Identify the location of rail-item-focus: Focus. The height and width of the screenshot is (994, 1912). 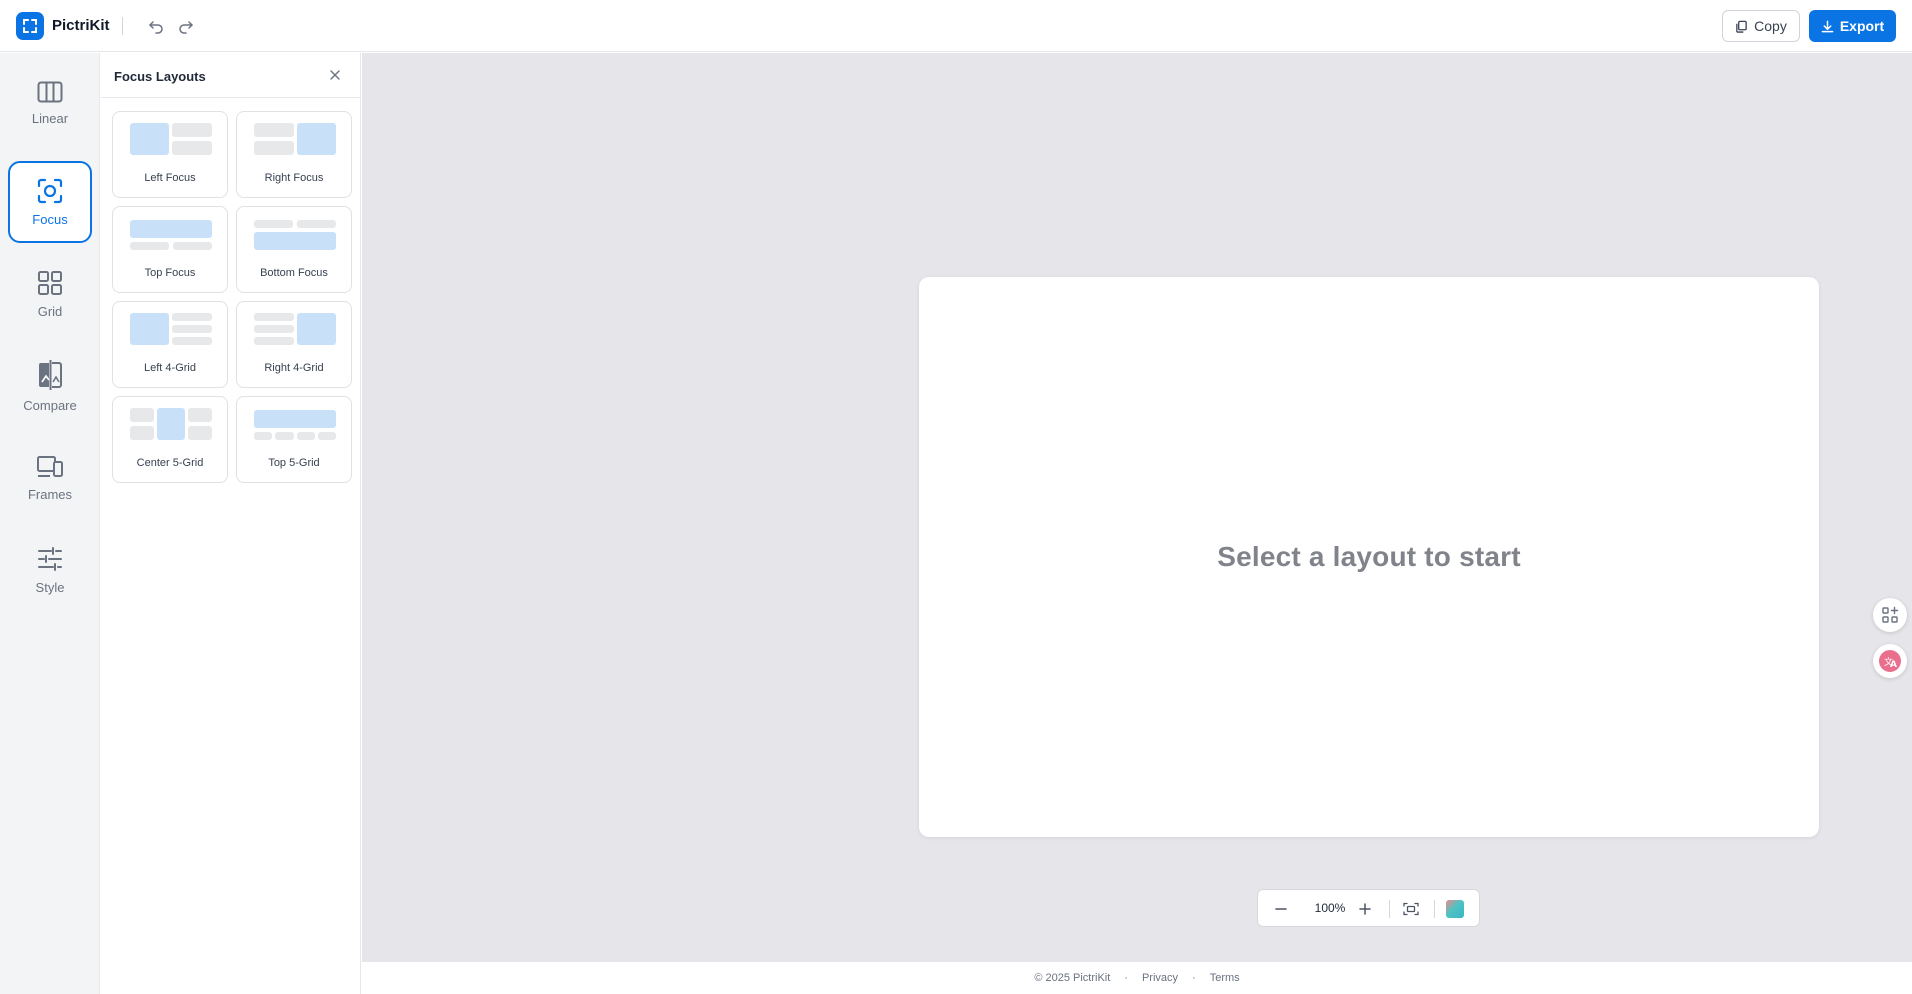
(50, 202).